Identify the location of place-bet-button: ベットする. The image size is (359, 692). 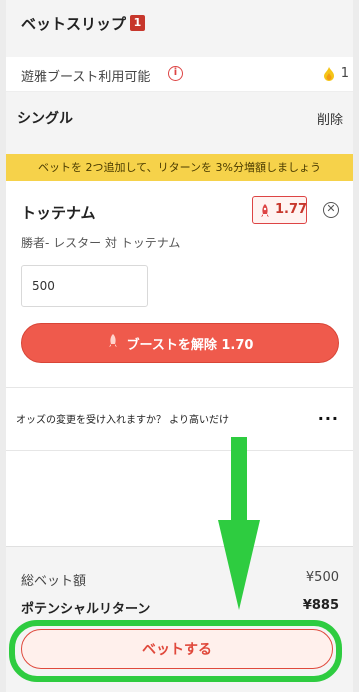
(177, 649).